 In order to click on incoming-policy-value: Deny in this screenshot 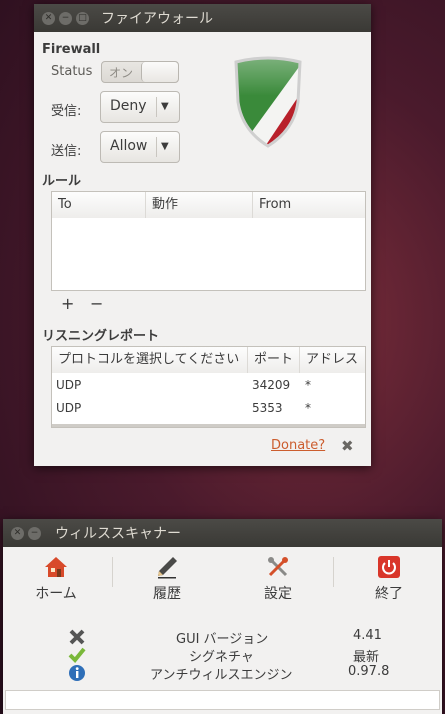, I will do `click(128, 106)`.